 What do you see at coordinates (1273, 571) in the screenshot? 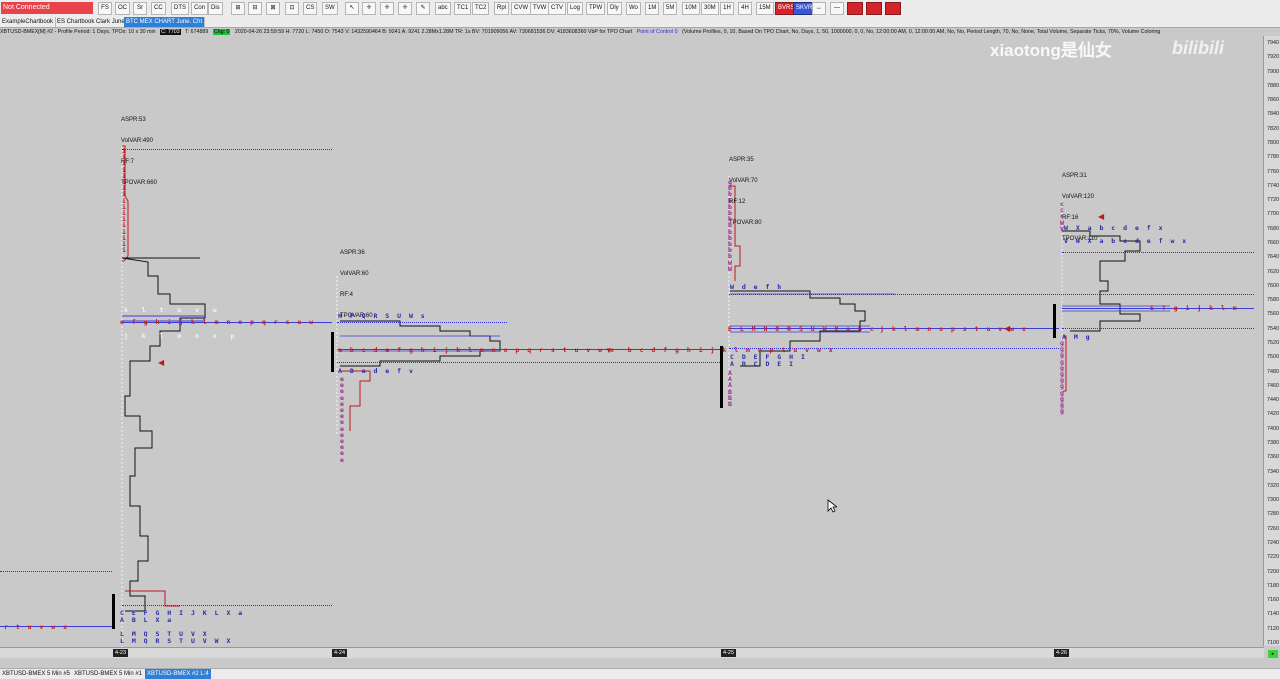
I see `price-tick-label: 7200` at bounding box center [1273, 571].